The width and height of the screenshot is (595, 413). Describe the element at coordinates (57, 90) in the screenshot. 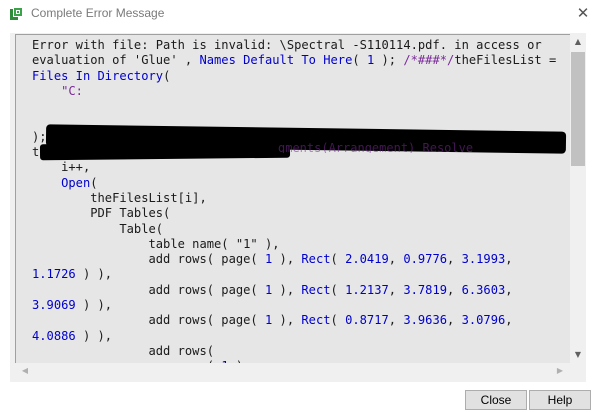

I see `code-token: "C:` at that location.